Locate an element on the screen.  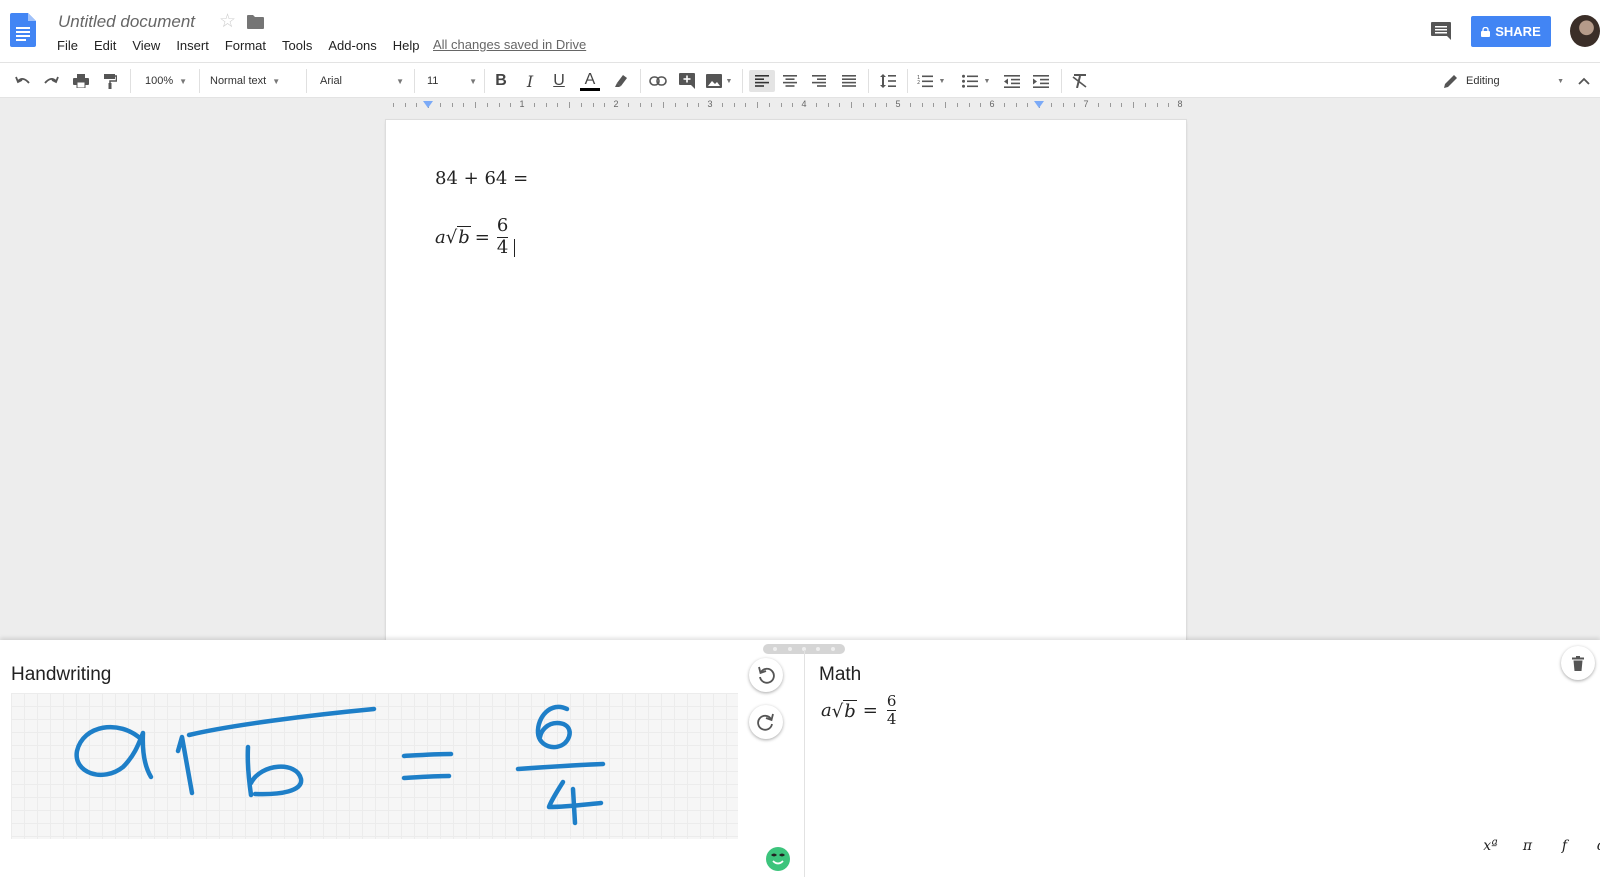
left-indent-marker is located at coordinates (428, 104).